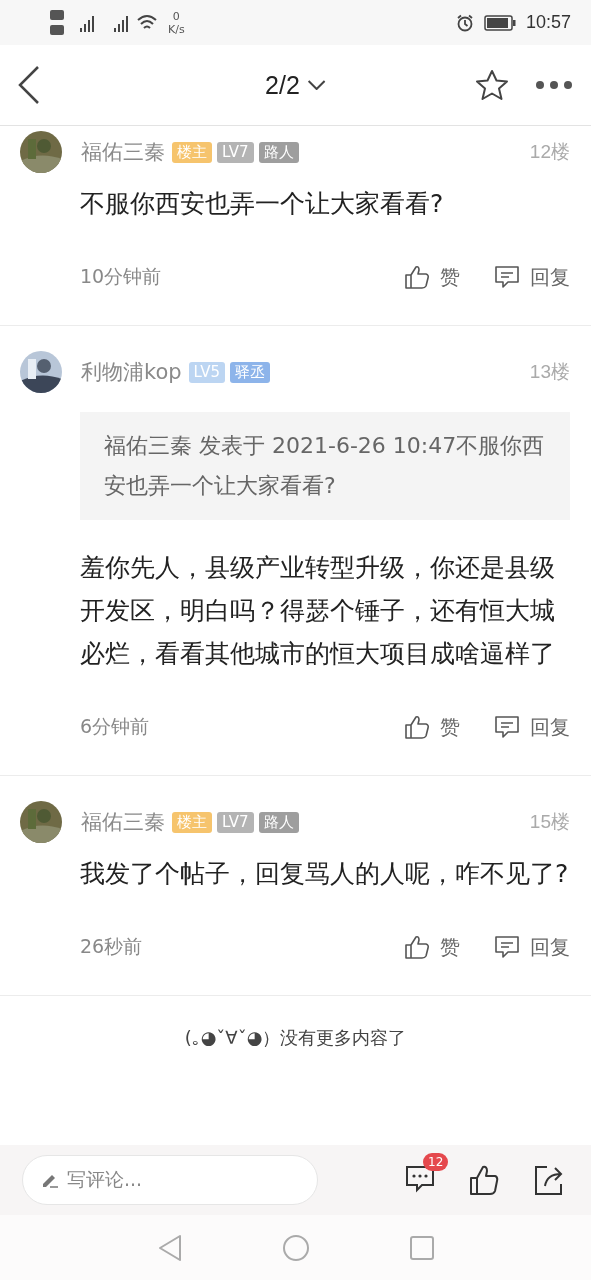 The height and width of the screenshot is (1280, 591). What do you see at coordinates (318, 611) in the screenshot?
I see `post-text: 羞你先人，县级产业转型升级，你还是县级开发区，明白吗？得瑟个锤子，还有恒大城必烂，看看其他城市的恒大项目成啥逼样了` at bounding box center [318, 611].